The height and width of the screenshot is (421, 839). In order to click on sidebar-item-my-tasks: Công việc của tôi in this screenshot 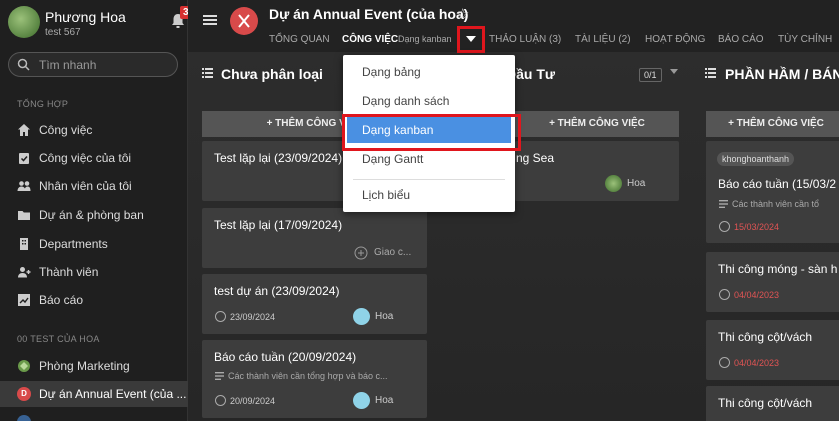, I will do `click(94, 158)`.